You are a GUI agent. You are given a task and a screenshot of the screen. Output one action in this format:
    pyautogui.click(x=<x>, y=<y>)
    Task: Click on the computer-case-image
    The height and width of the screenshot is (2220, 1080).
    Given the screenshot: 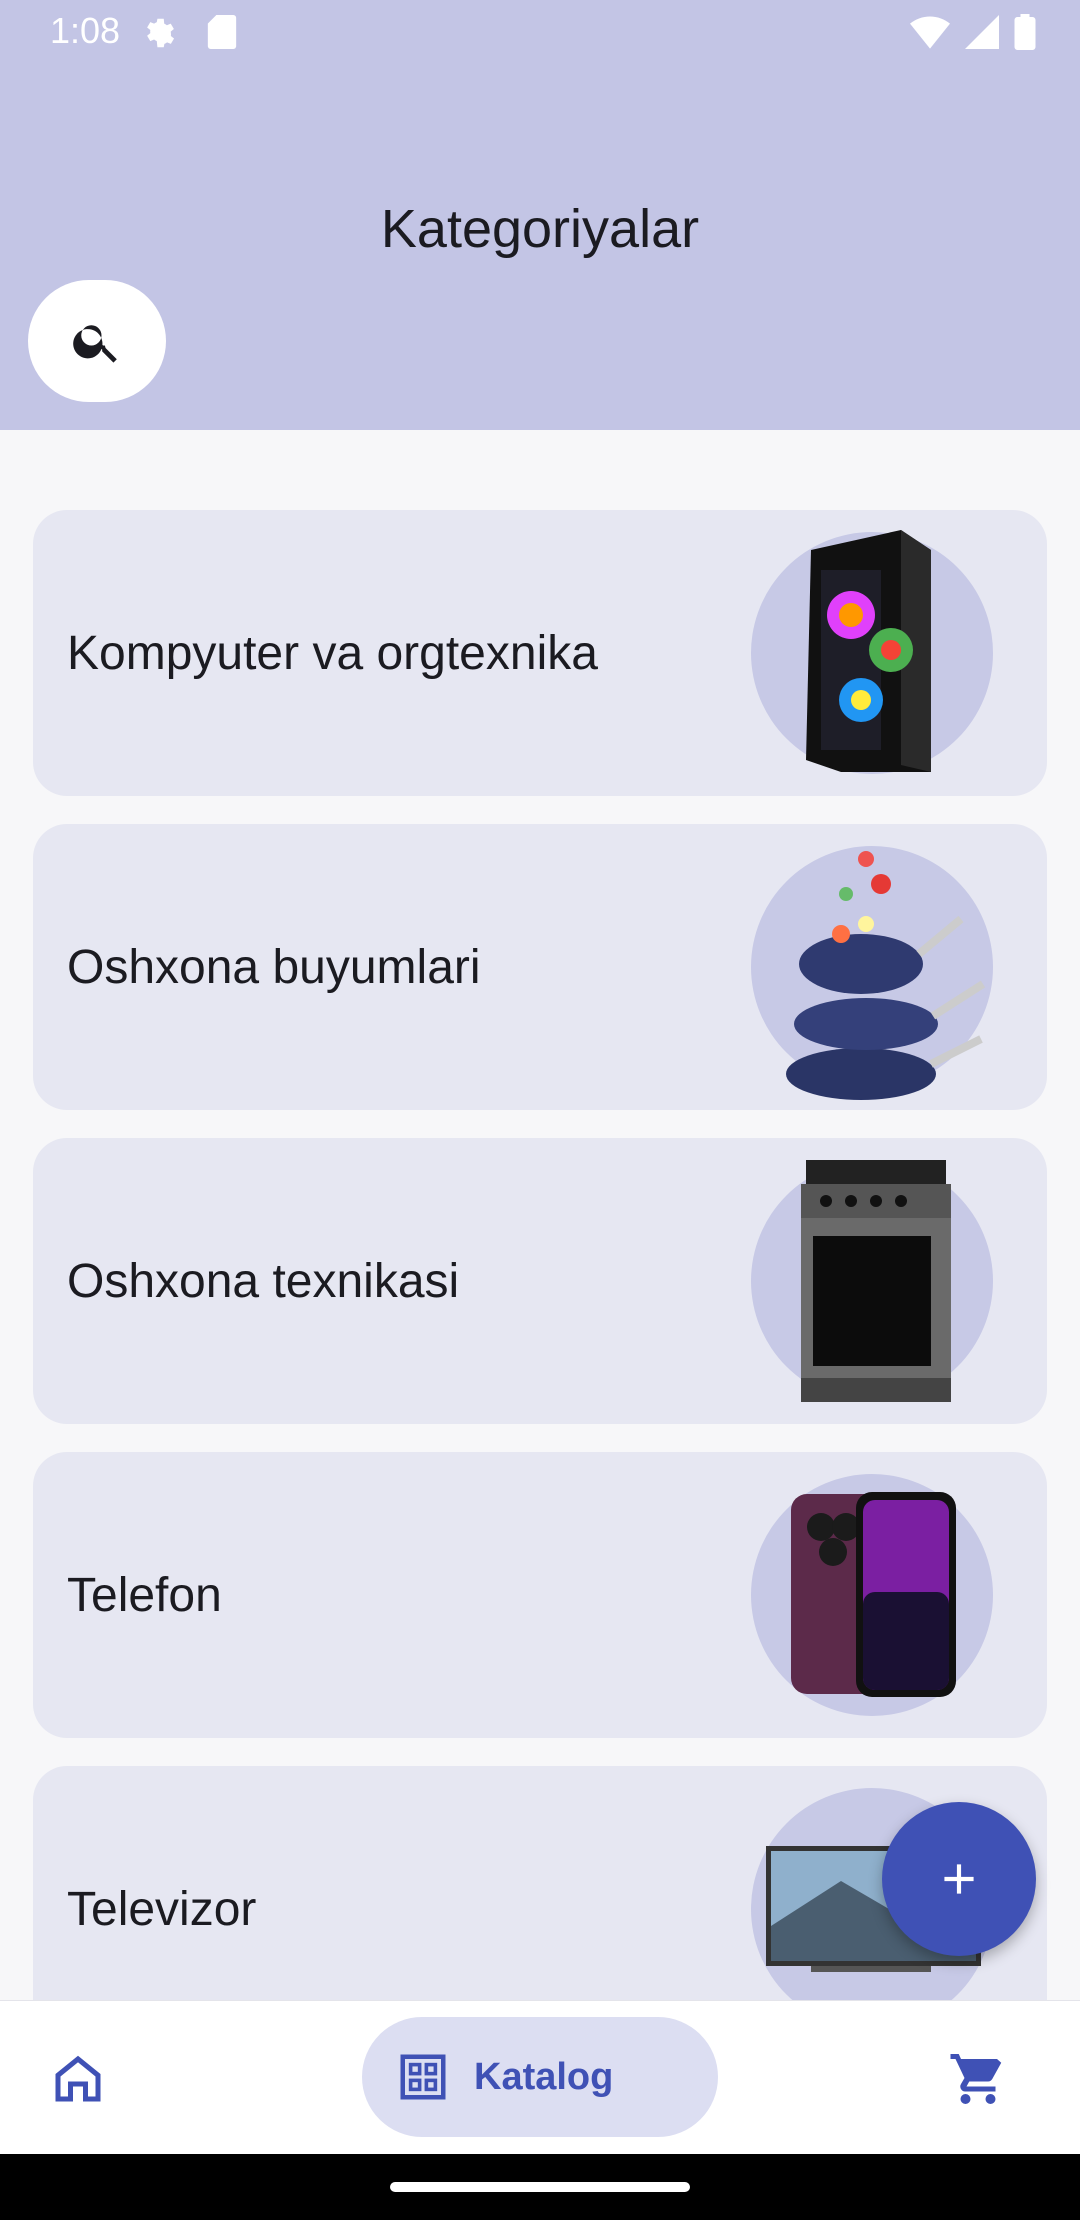 What is the action you would take?
    pyautogui.click(x=868, y=651)
    